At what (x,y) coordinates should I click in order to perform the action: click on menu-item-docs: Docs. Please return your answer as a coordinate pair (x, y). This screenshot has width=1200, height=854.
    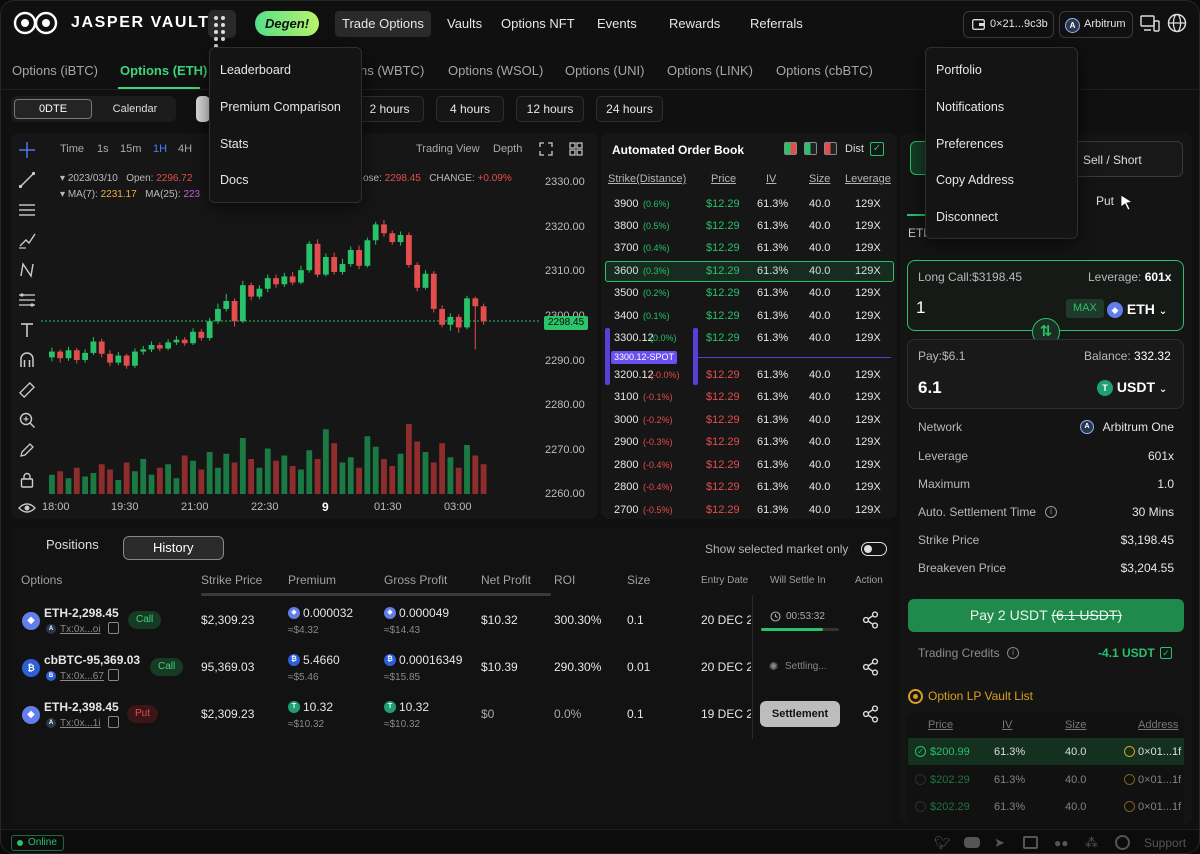
    Looking at the image, I should click on (234, 180).